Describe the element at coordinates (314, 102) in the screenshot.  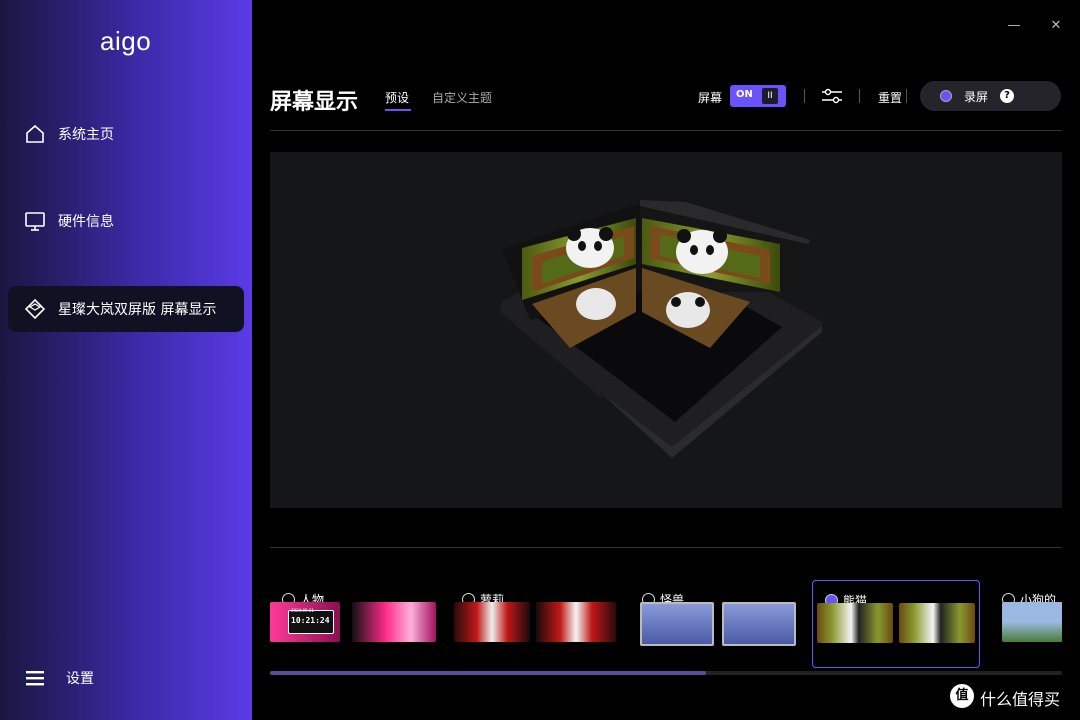
I see `page-title: 屏幕显示` at that location.